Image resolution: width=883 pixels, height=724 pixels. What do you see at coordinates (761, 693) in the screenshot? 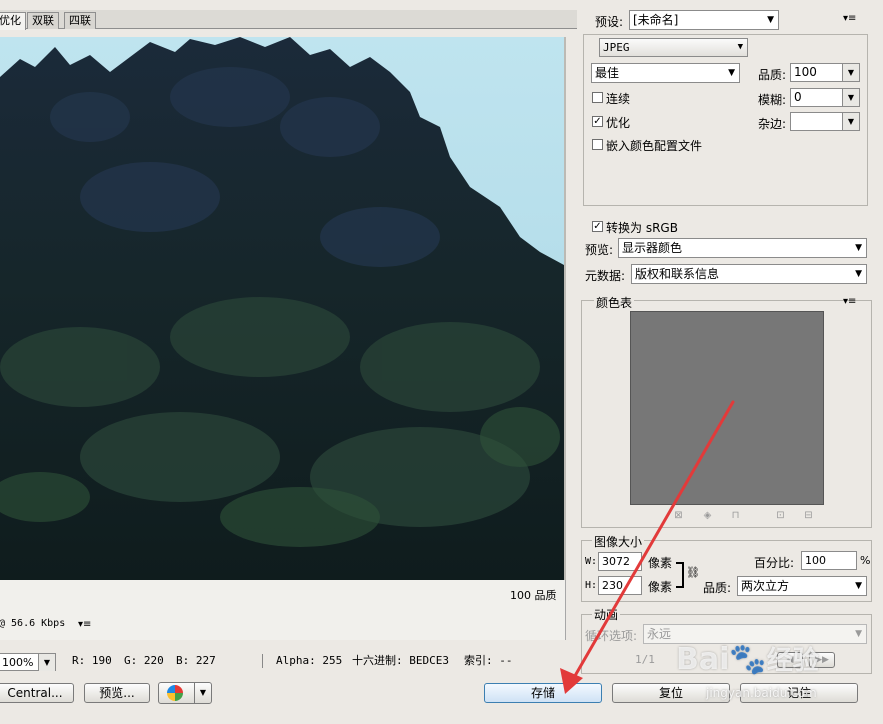
I see `watermark-url: jingyan.baidu.com` at bounding box center [761, 693].